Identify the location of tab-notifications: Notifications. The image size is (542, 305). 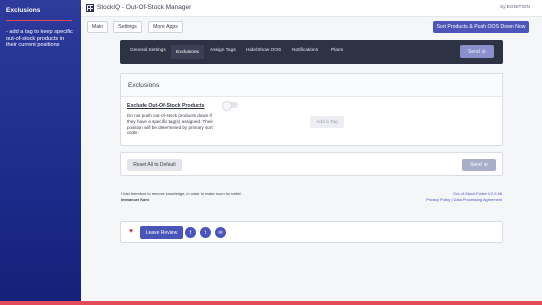
(305, 50).